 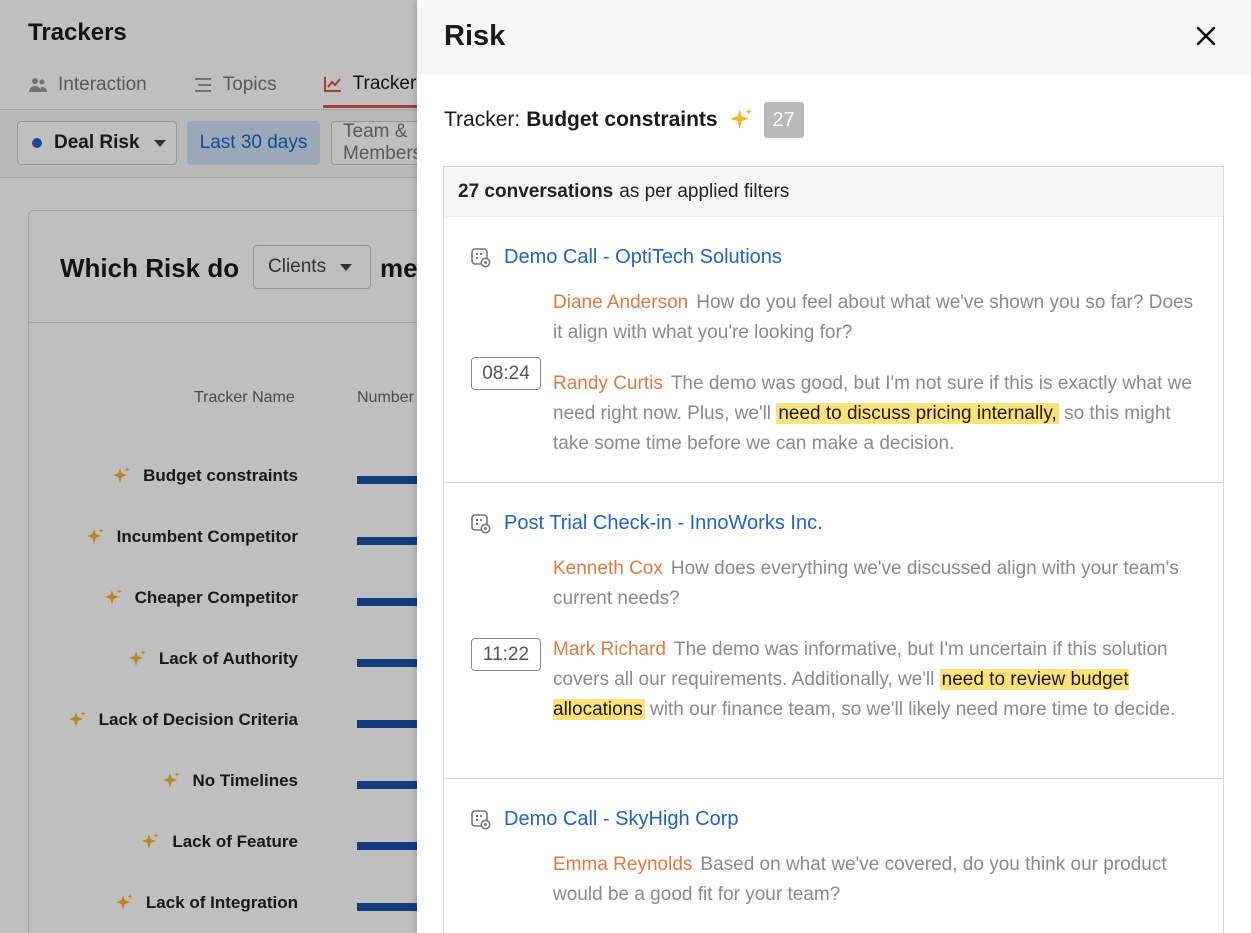 I want to click on conversation-summary: 27 conversations as per applied filters, so click(x=833, y=192).